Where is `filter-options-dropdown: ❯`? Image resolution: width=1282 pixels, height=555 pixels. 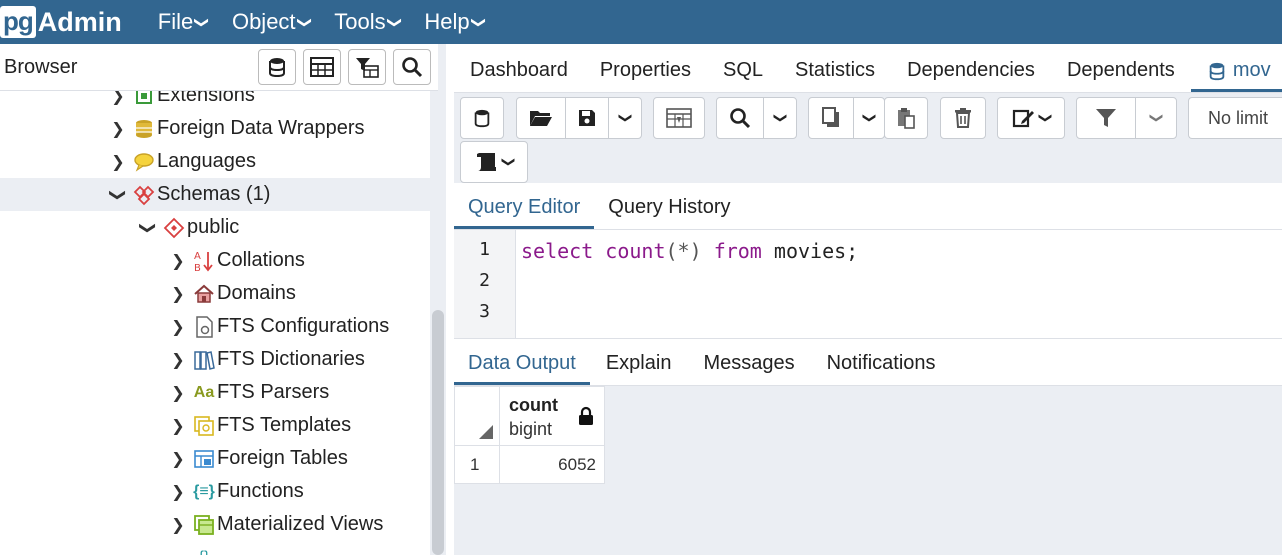 filter-options-dropdown: ❯ is located at coordinates (1156, 118).